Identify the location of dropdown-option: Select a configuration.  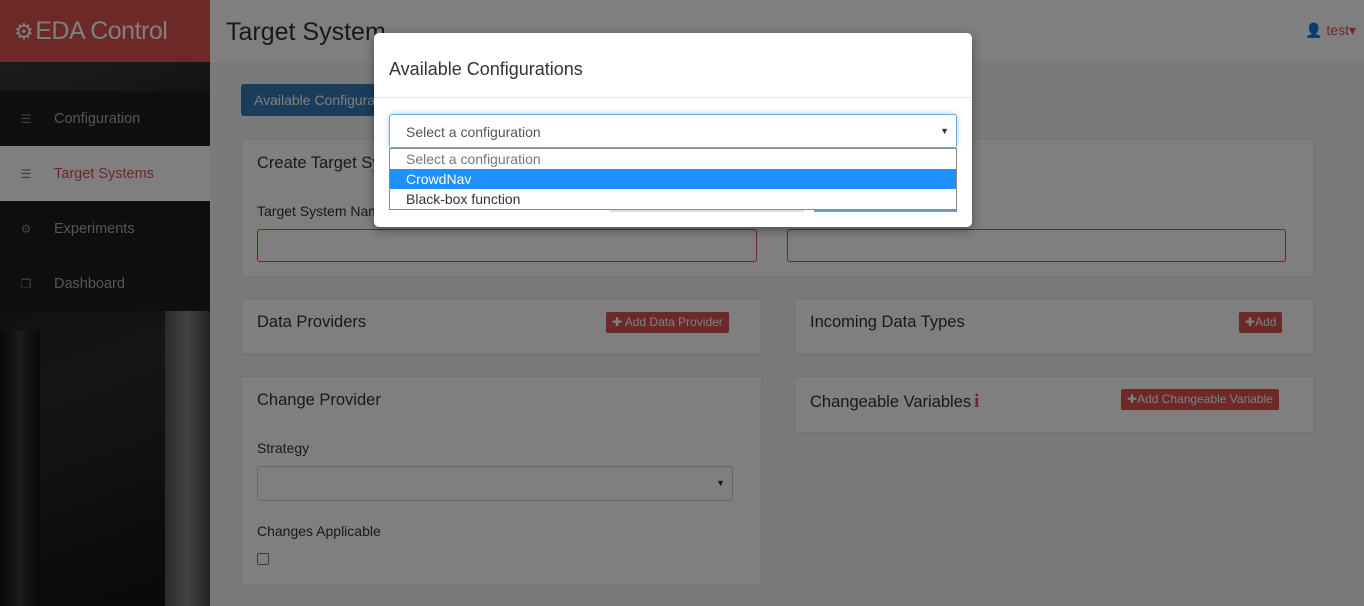
(673, 159).